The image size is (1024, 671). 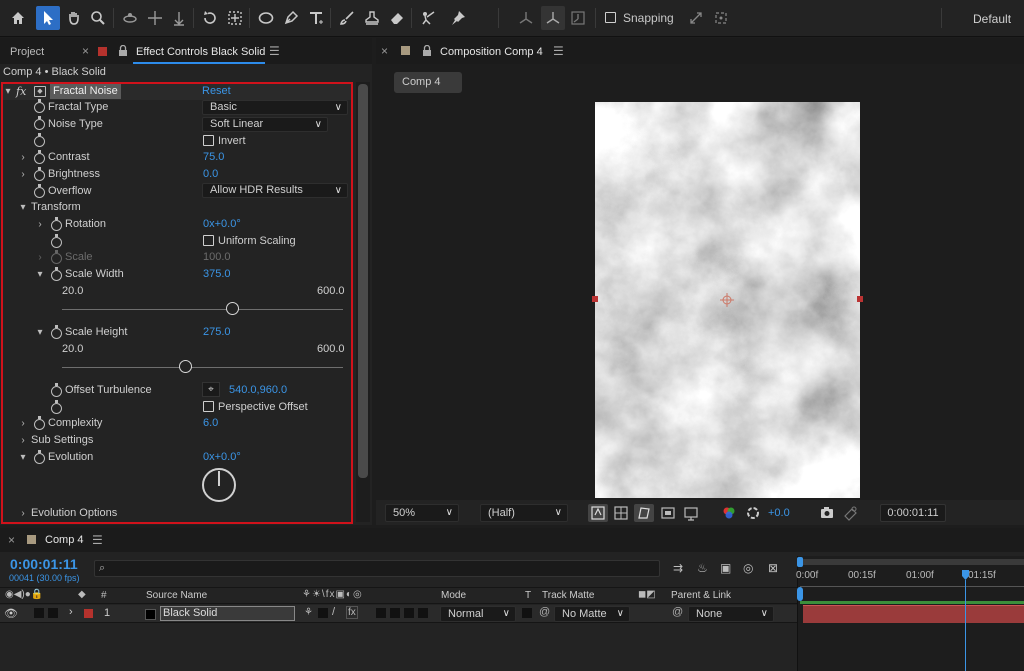 What do you see at coordinates (621, 513) in the screenshot?
I see `transparency-grid-icon` at bounding box center [621, 513].